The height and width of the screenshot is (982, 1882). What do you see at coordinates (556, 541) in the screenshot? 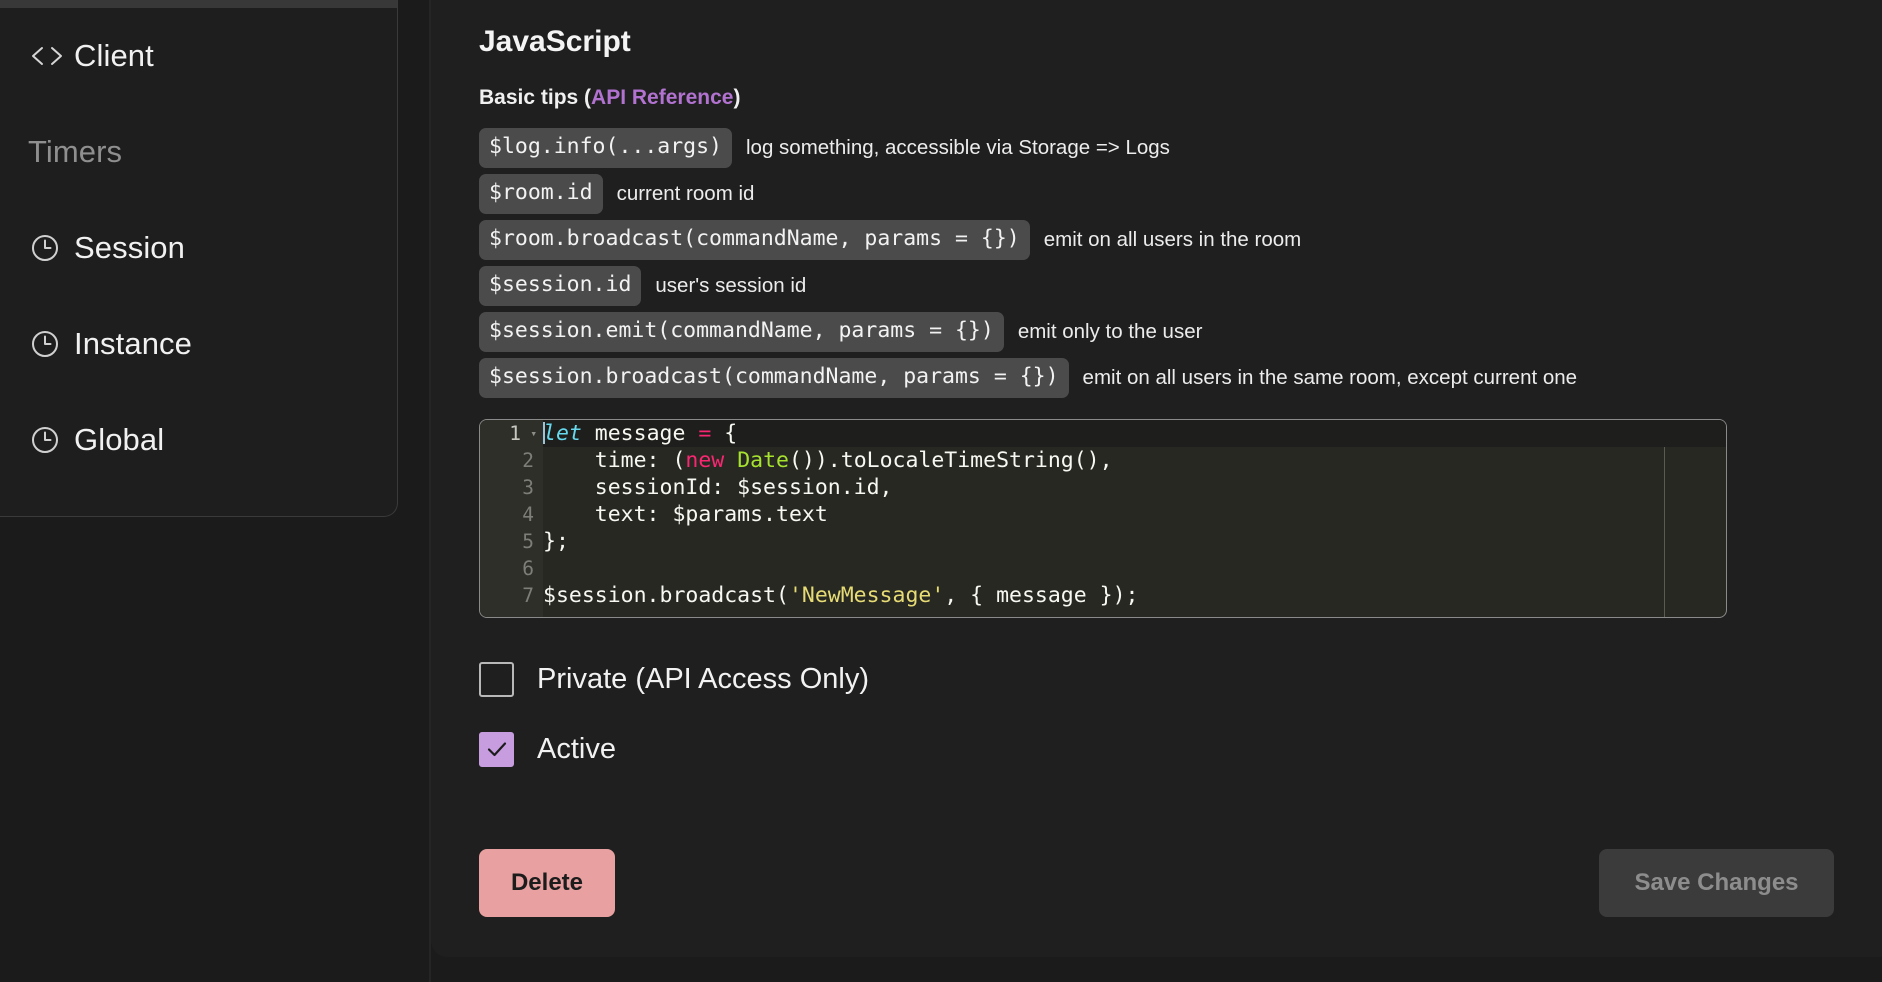
I see `editor-line: };` at bounding box center [556, 541].